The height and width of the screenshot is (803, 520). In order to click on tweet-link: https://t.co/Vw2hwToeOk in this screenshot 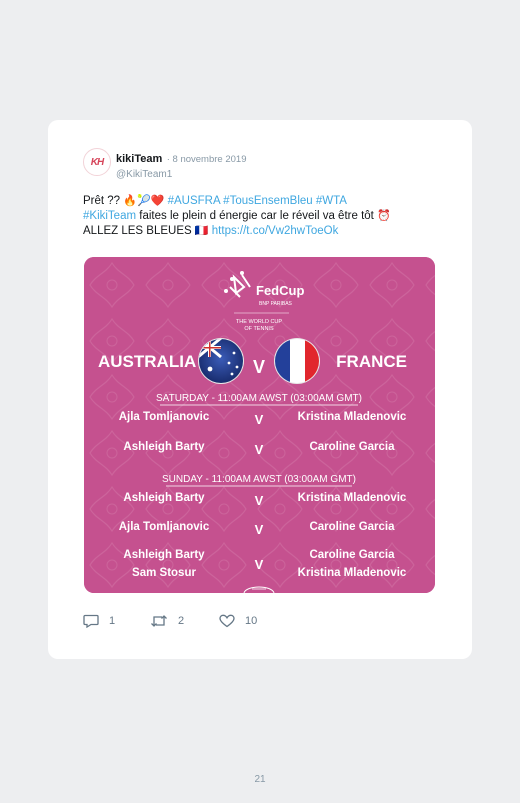, I will do `click(275, 231)`.